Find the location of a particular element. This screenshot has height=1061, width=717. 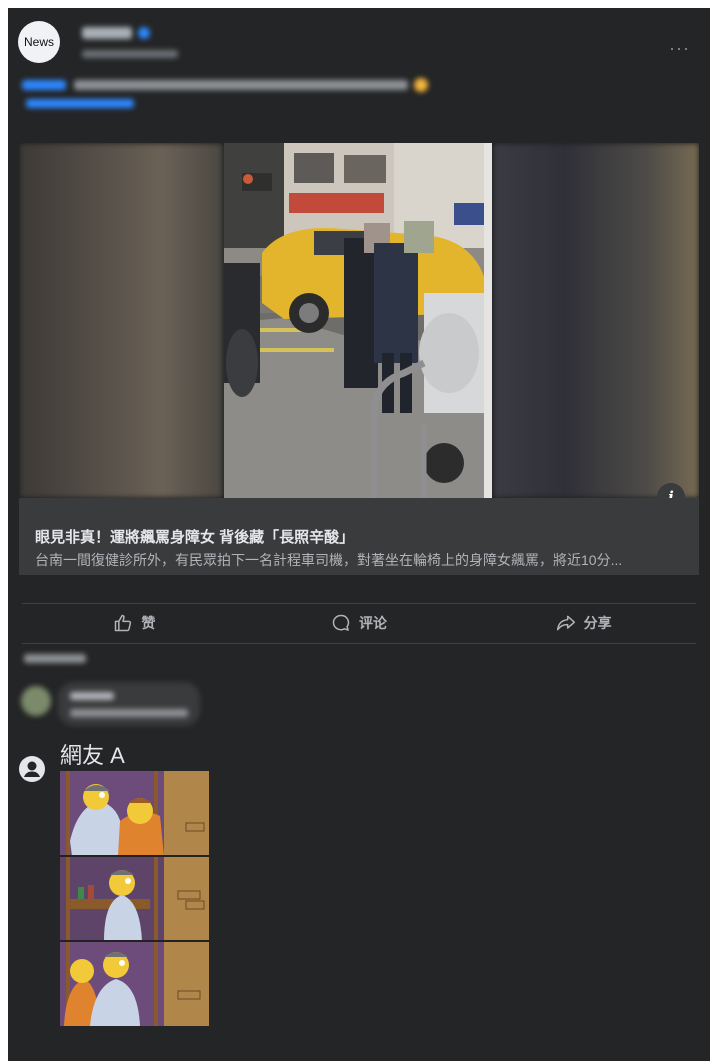

page-name-redacted is located at coordinates (107, 33).